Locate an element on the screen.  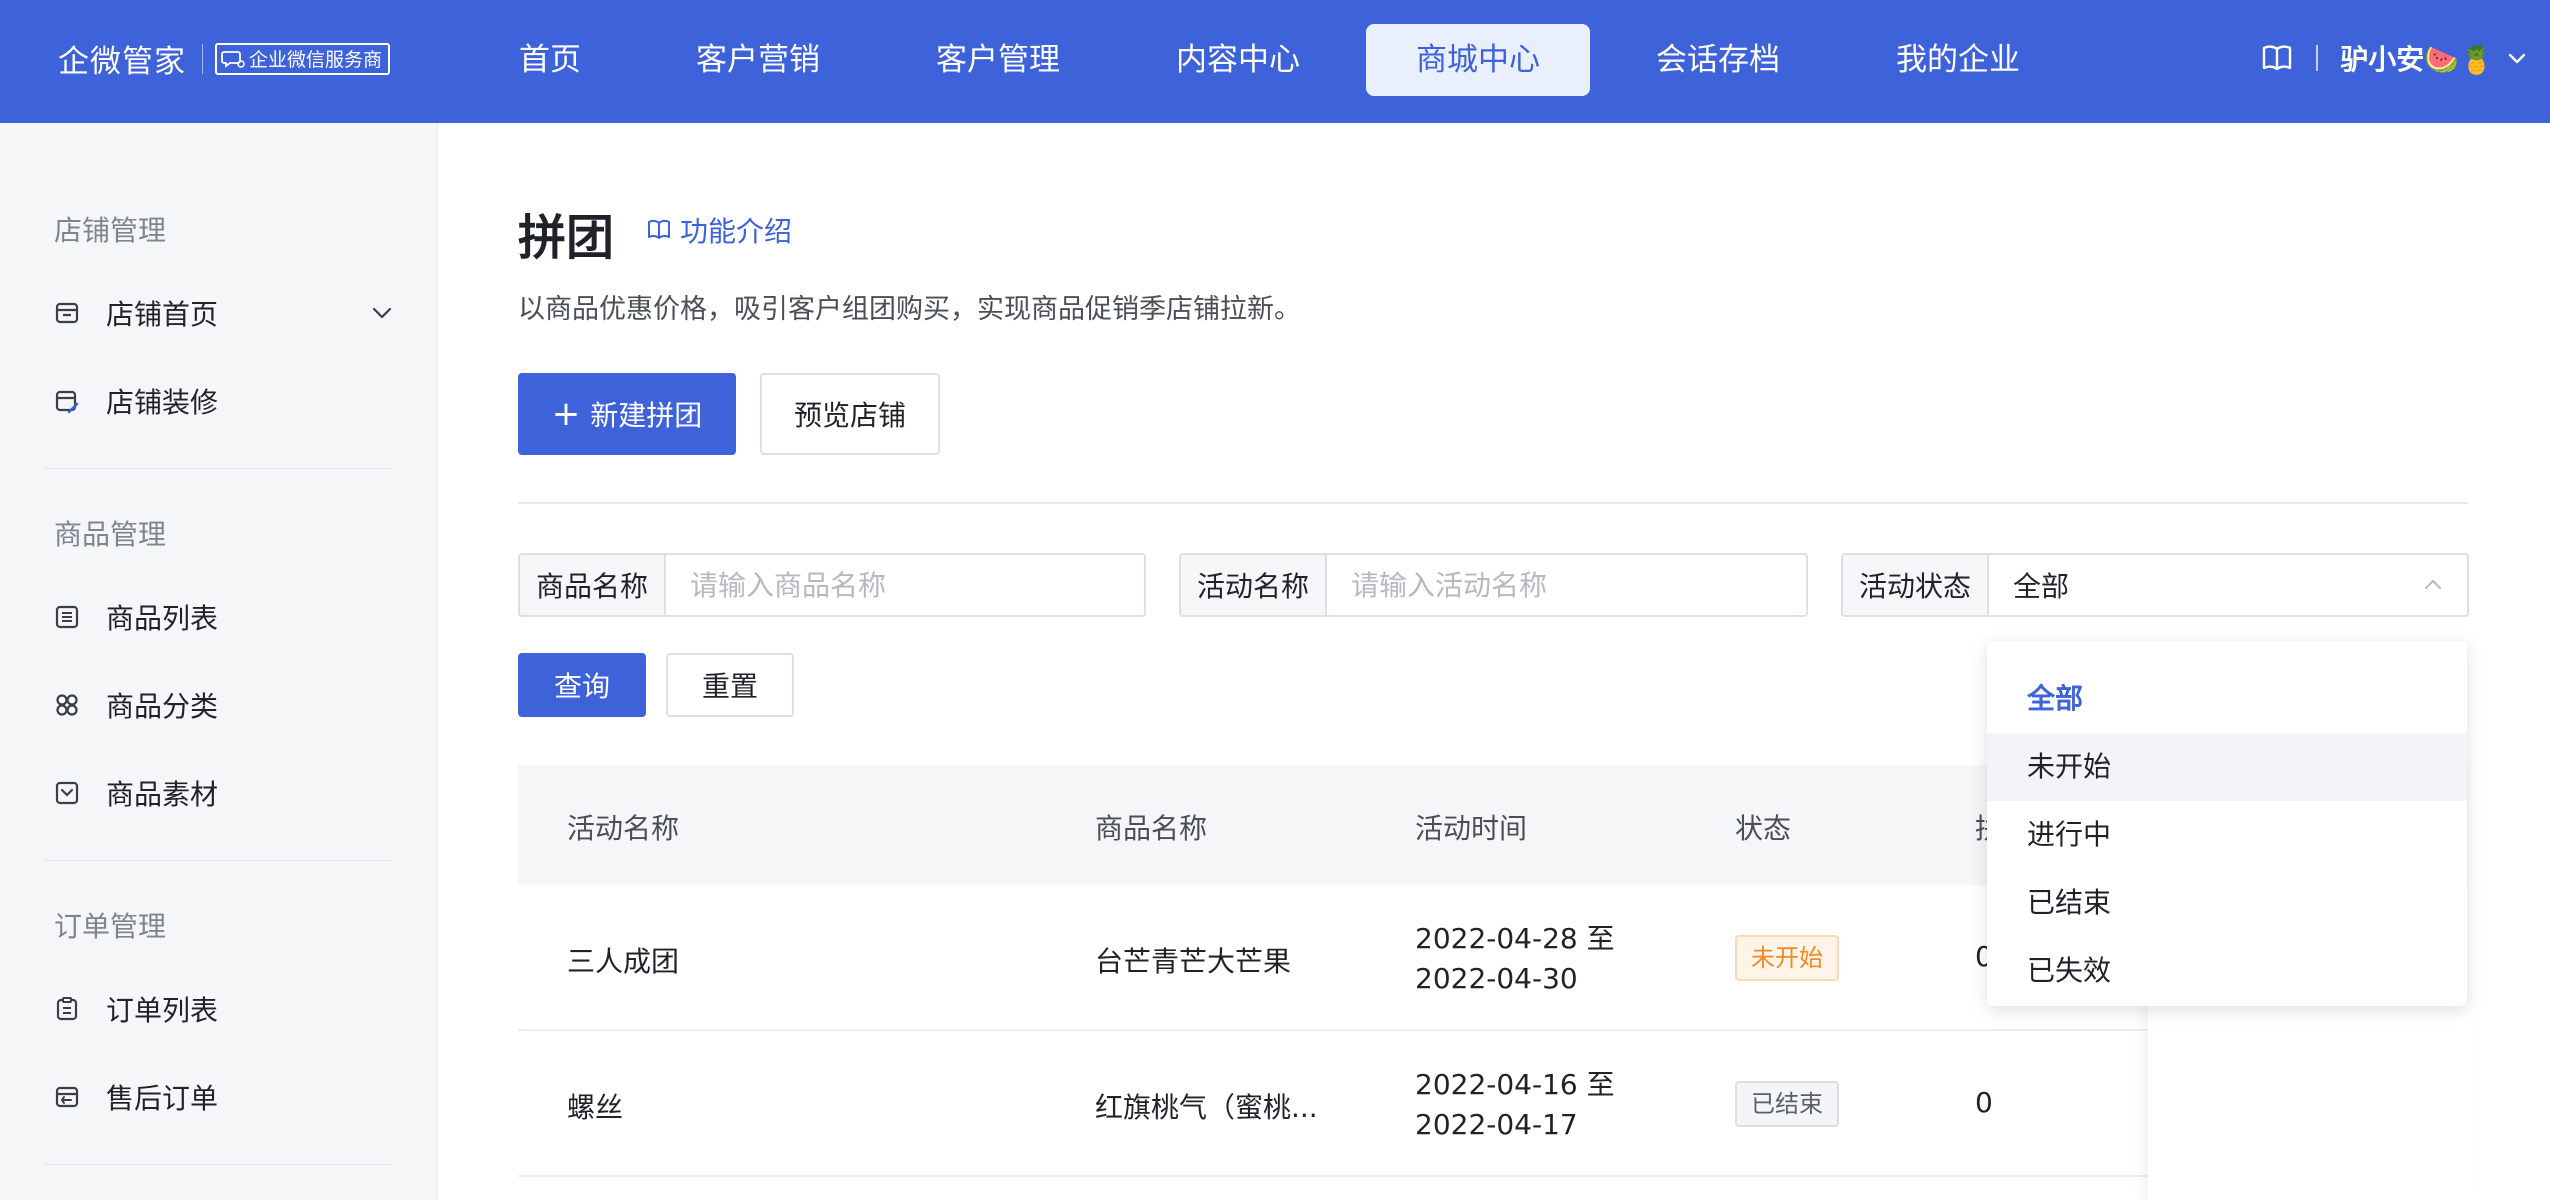
sidebar-item-product-category: 商品分类 is located at coordinates (224, 705).